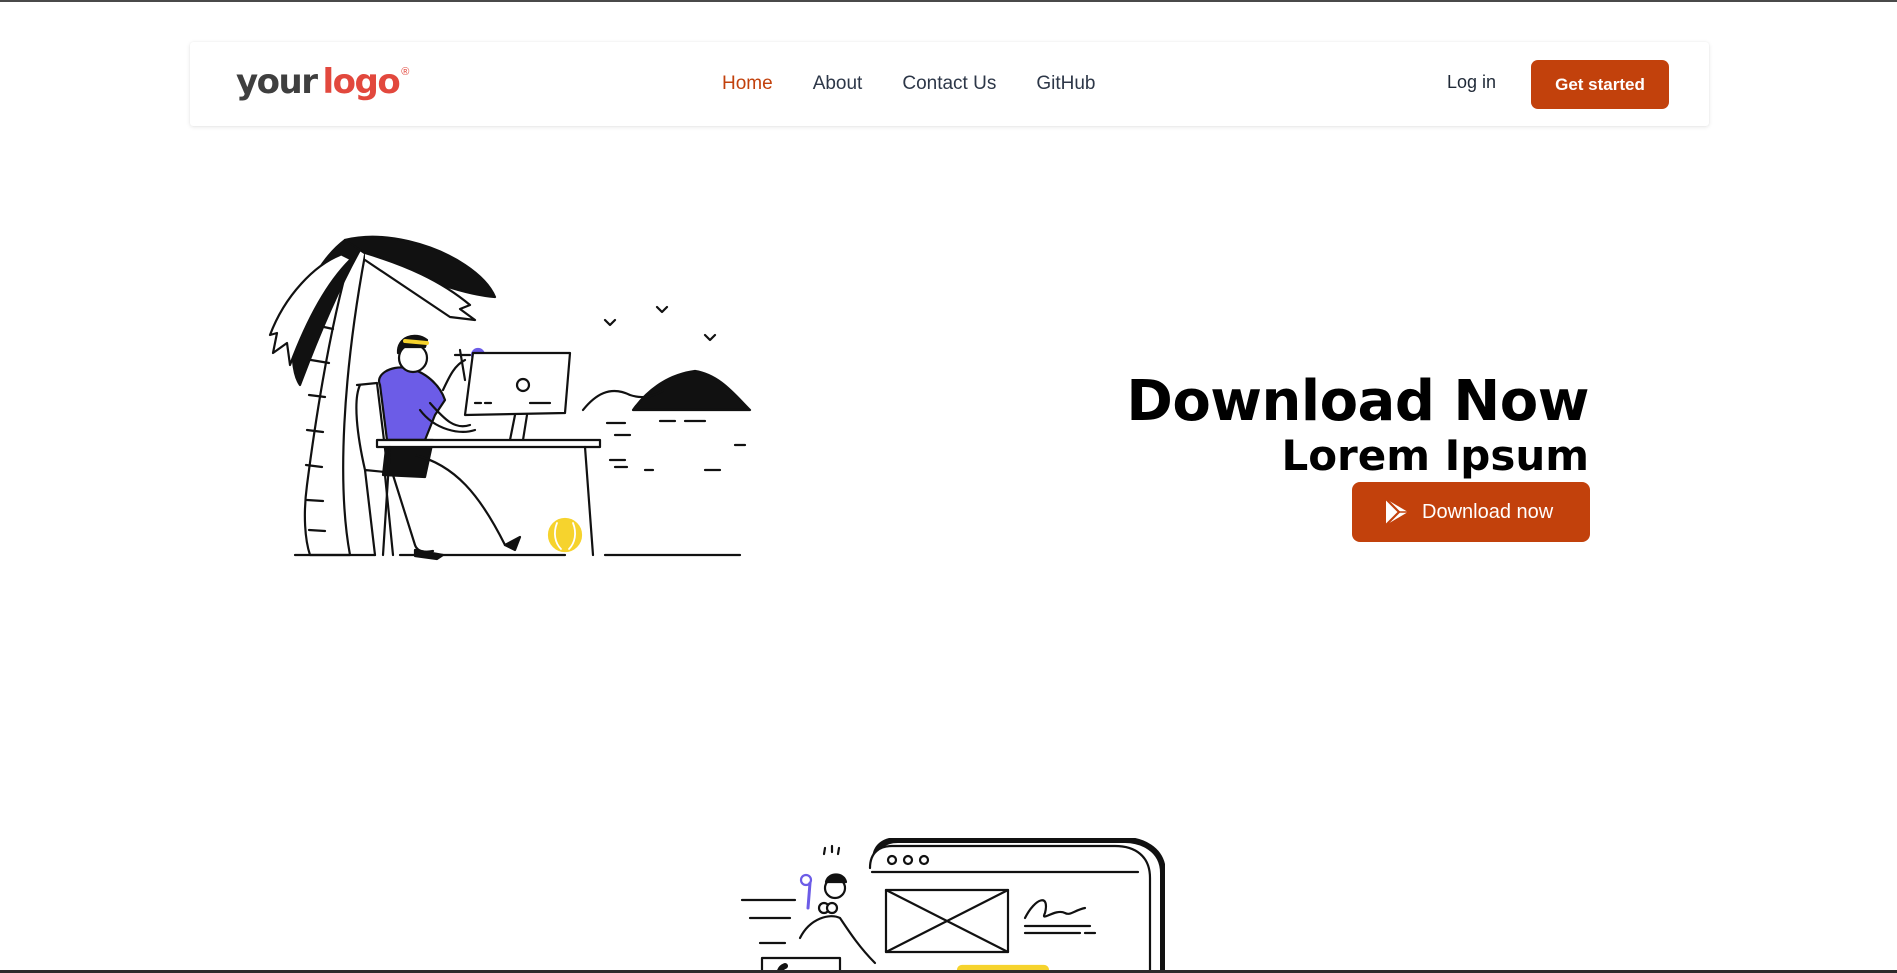 The height and width of the screenshot is (973, 1897). Describe the element at coordinates (510, 398) in the screenshot. I see `hero-illustration` at that location.